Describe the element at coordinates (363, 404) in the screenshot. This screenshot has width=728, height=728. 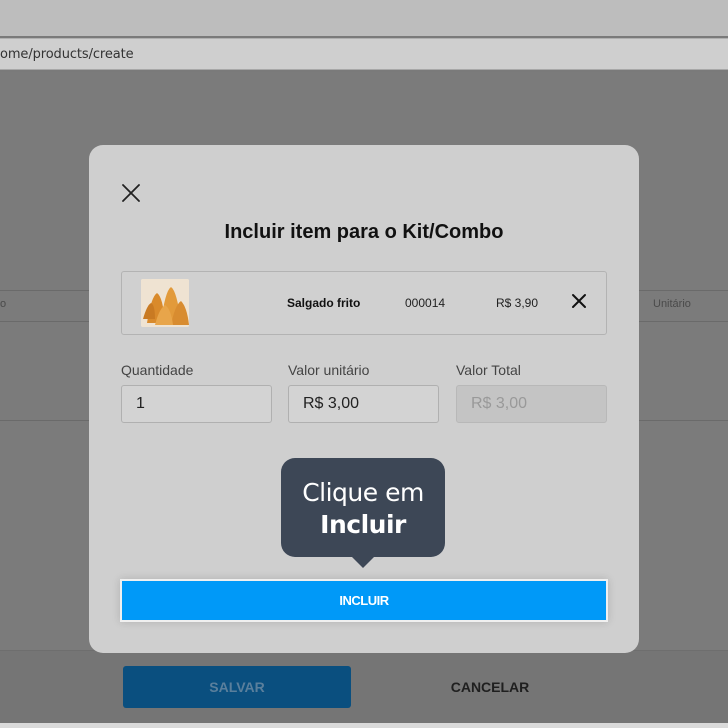
I see `unit-price-input: R$ 3,00` at that location.